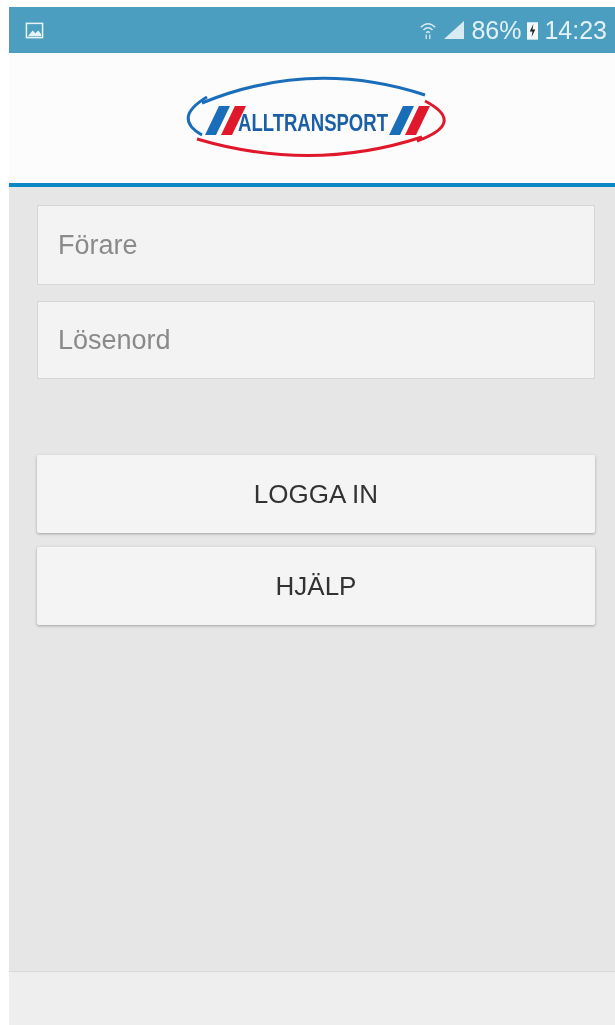 This screenshot has height=1025, width=615. What do you see at coordinates (533, 30) in the screenshot?
I see `battery-charging-icon` at bounding box center [533, 30].